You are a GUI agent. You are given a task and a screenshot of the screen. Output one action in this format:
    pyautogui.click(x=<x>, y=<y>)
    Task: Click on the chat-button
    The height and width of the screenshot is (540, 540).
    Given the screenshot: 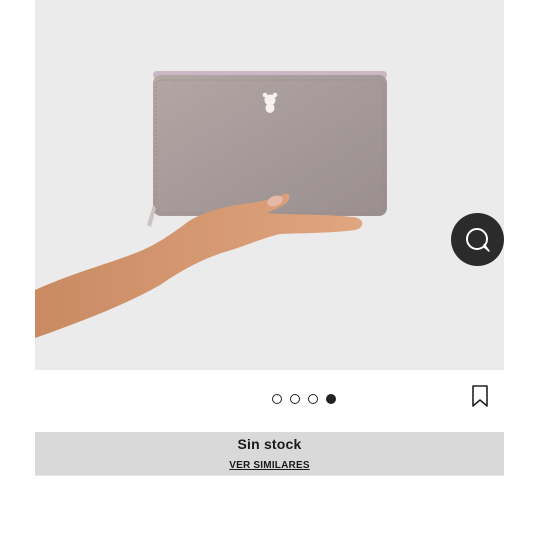 What is the action you would take?
    pyautogui.click(x=477, y=239)
    